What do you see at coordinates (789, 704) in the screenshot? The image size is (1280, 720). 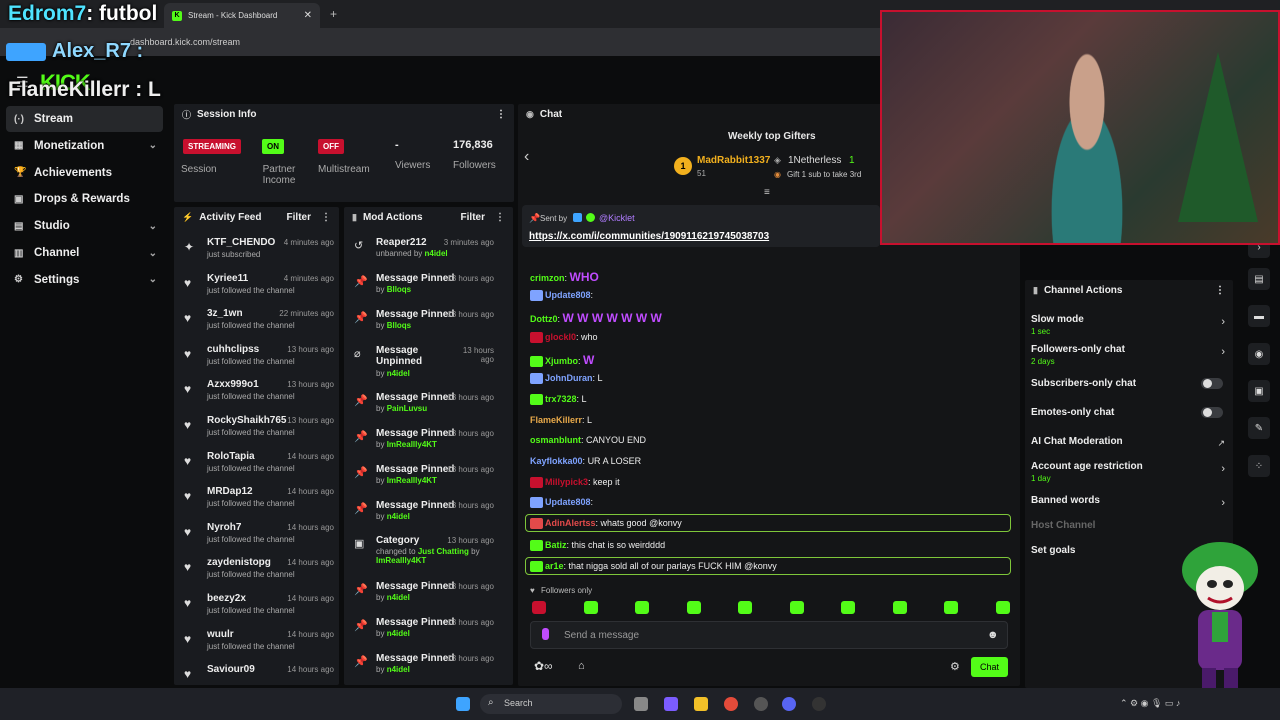 I see `discord-icon` at bounding box center [789, 704].